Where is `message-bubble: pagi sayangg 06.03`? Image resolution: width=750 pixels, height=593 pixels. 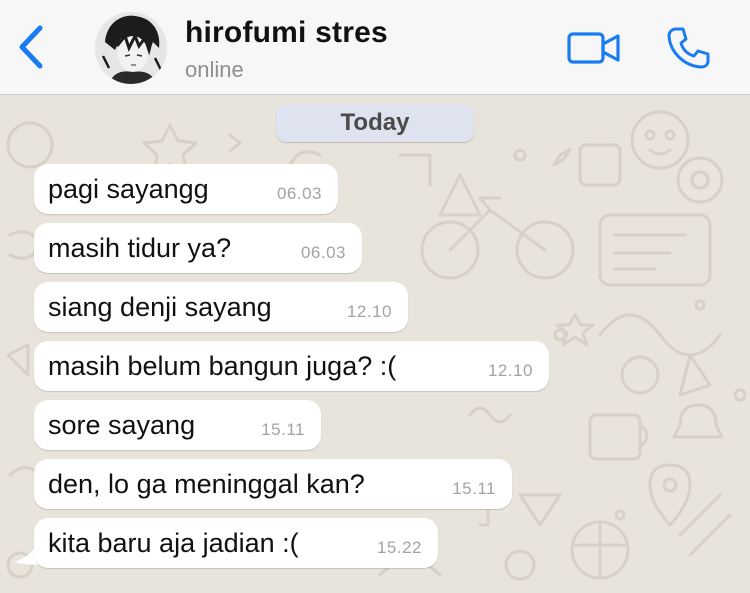 message-bubble: pagi sayangg 06.03 is located at coordinates (186, 189).